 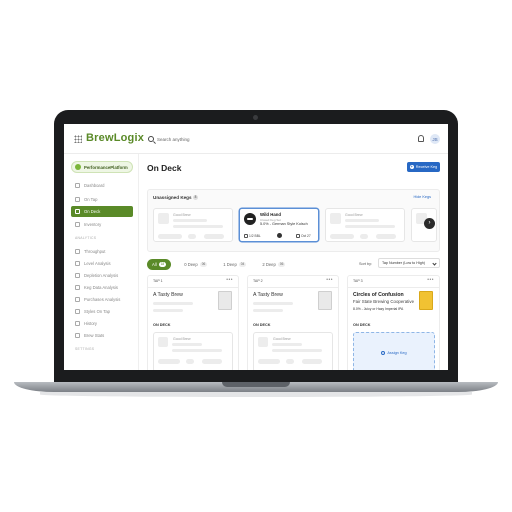 What do you see at coordinates (421, 138) in the screenshot?
I see `bell-icon` at bounding box center [421, 138].